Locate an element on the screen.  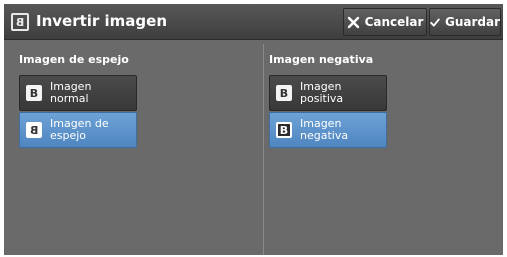
close-icon is located at coordinates (353, 22).